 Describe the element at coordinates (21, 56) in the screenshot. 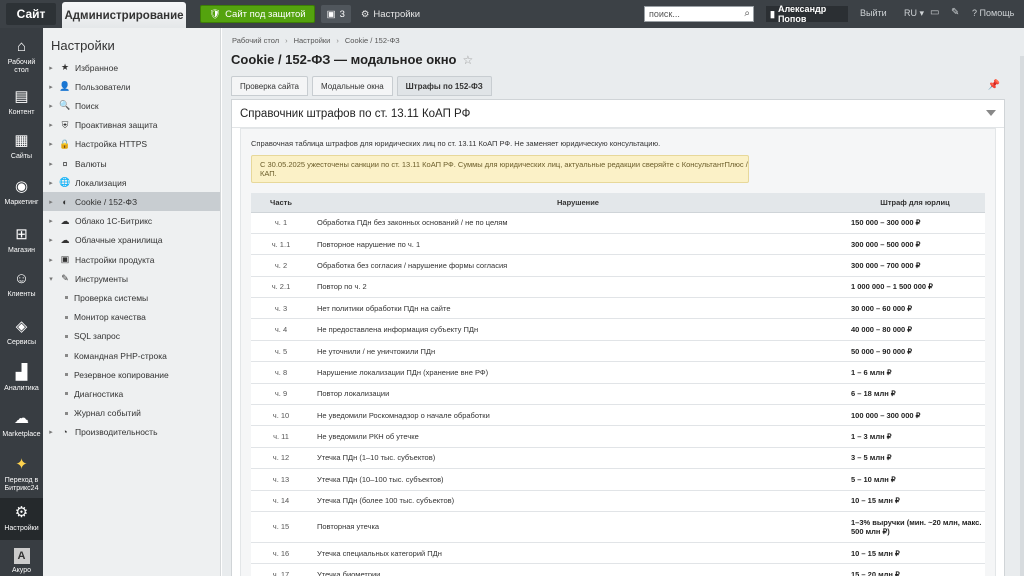

I see `rail-item-desktop: ⌂ Рабочий стол` at that location.